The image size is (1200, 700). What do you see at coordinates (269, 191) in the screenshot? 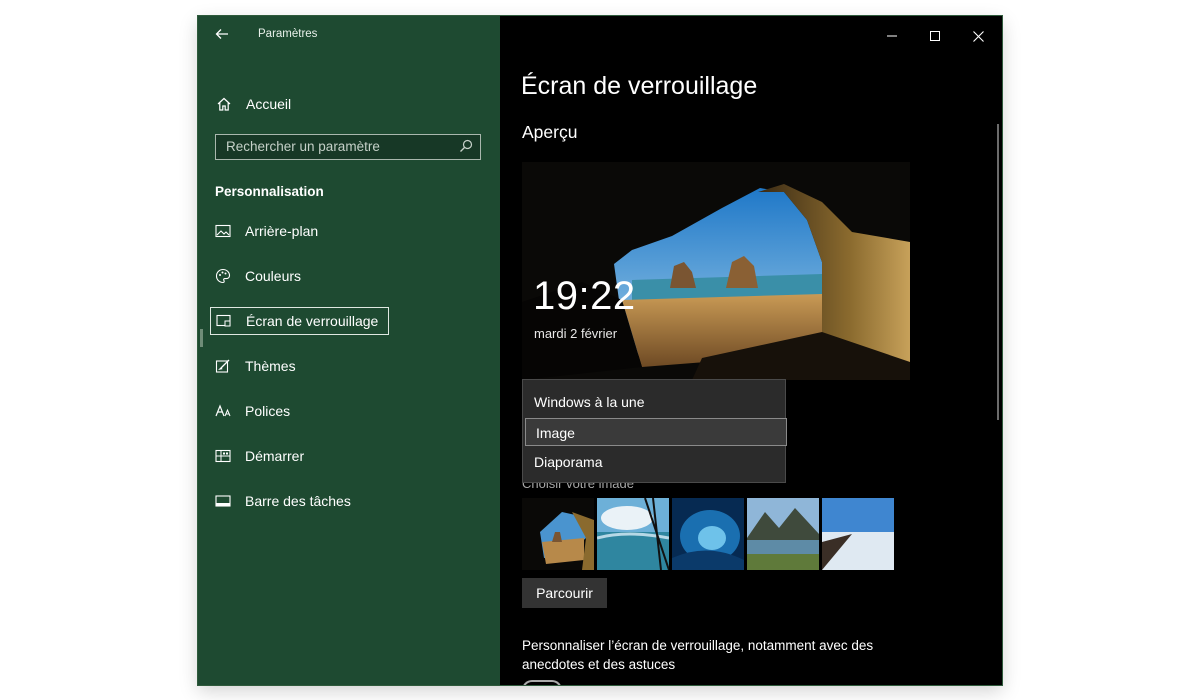
I see `section-title: Personnalisation` at bounding box center [269, 191].